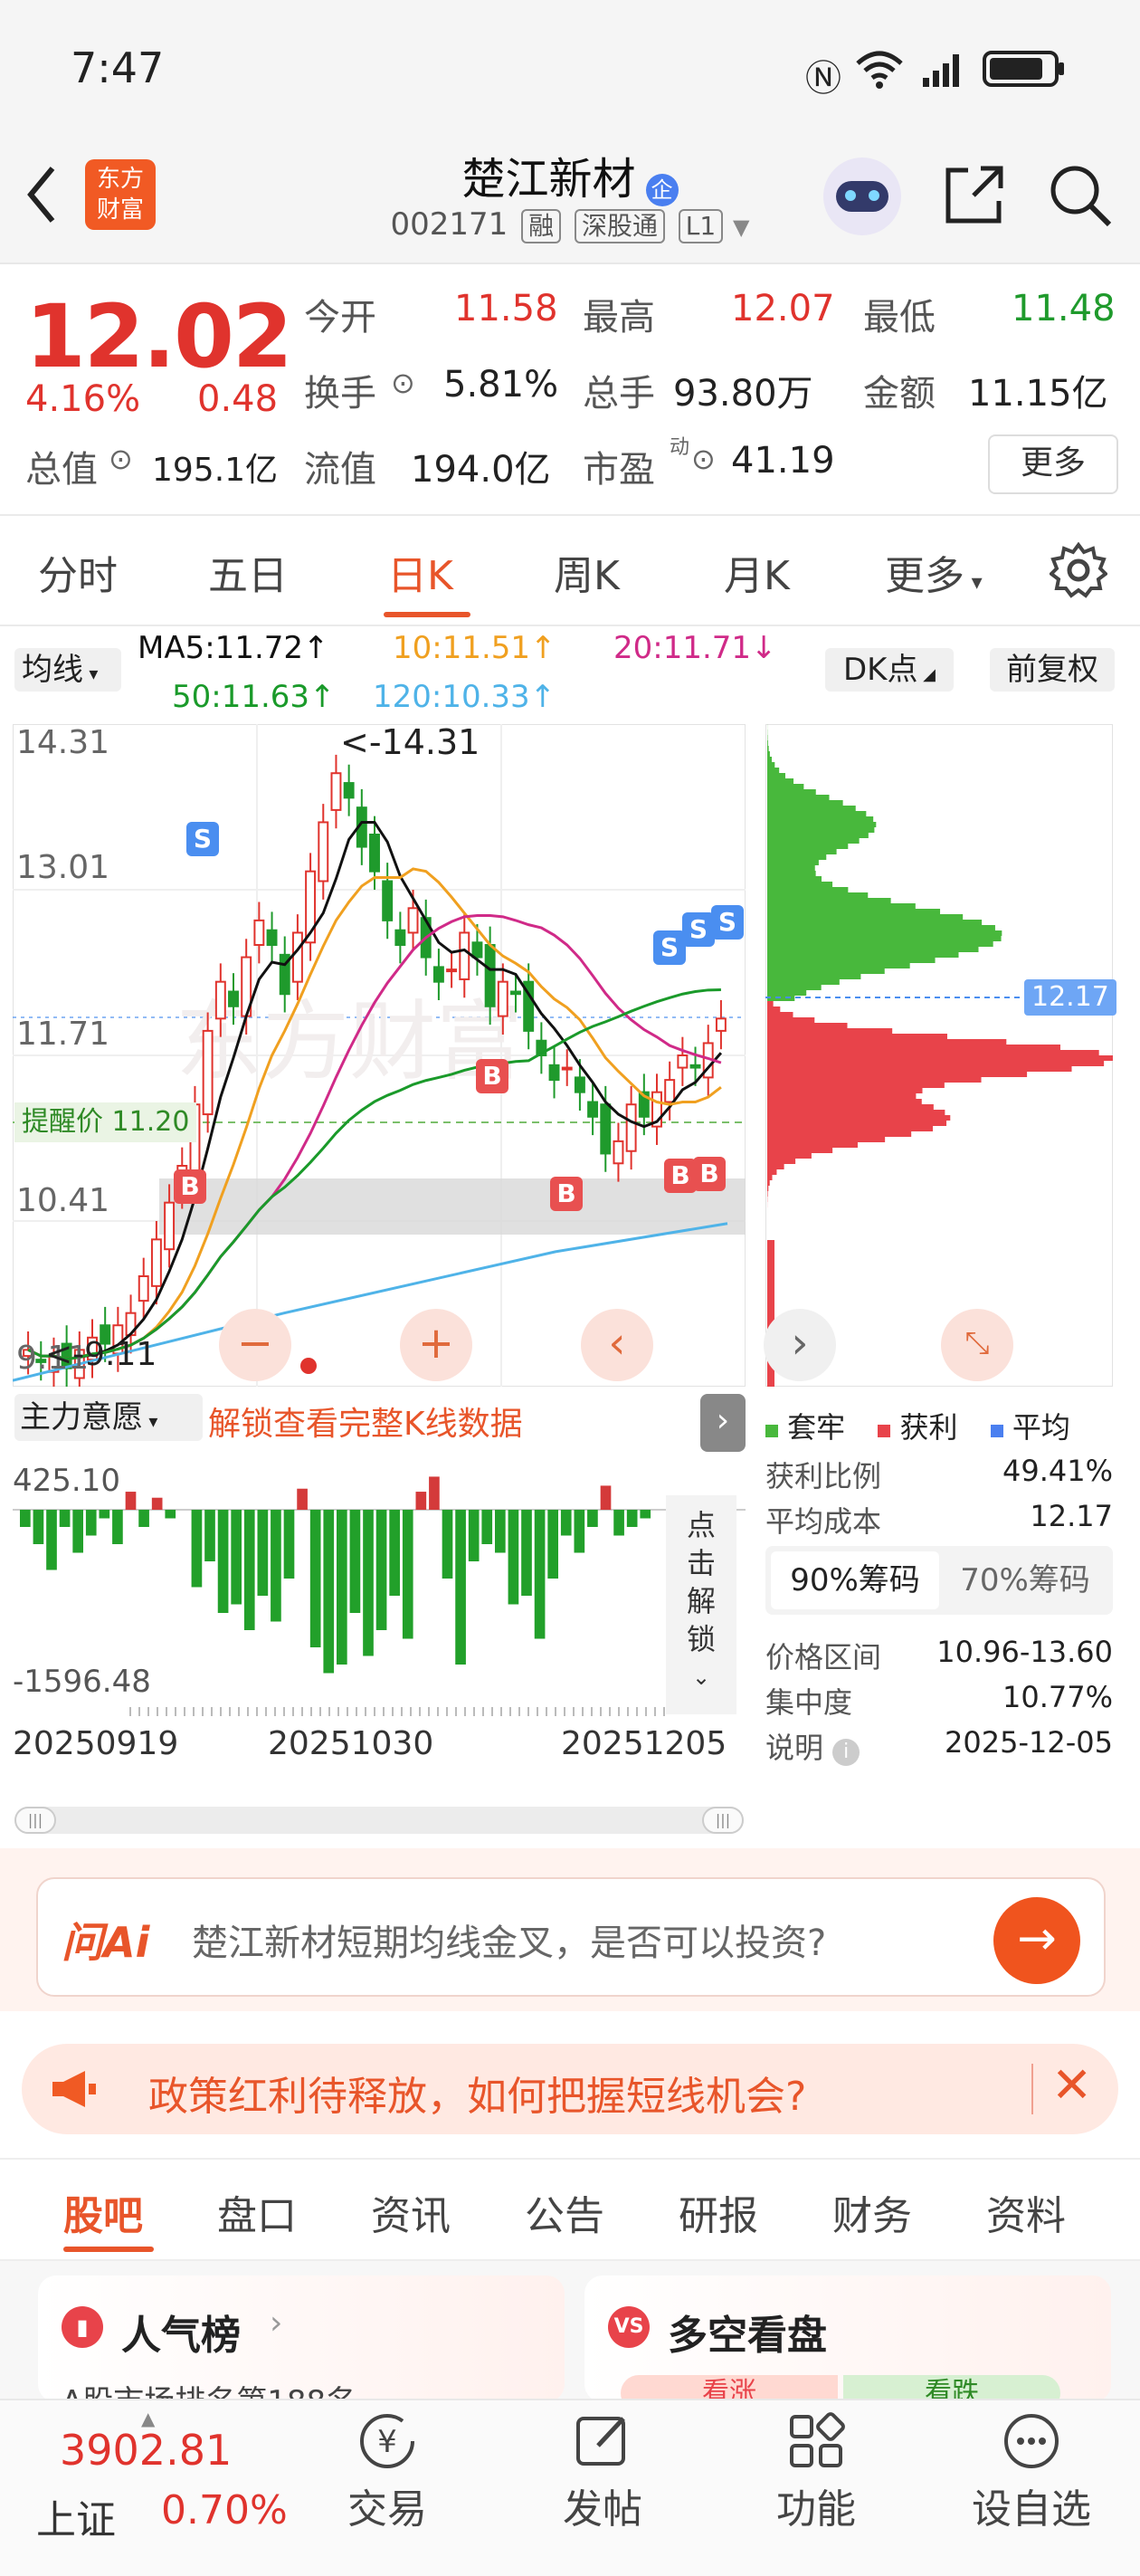  I want to click on grid-icon, so click(816, 2442).